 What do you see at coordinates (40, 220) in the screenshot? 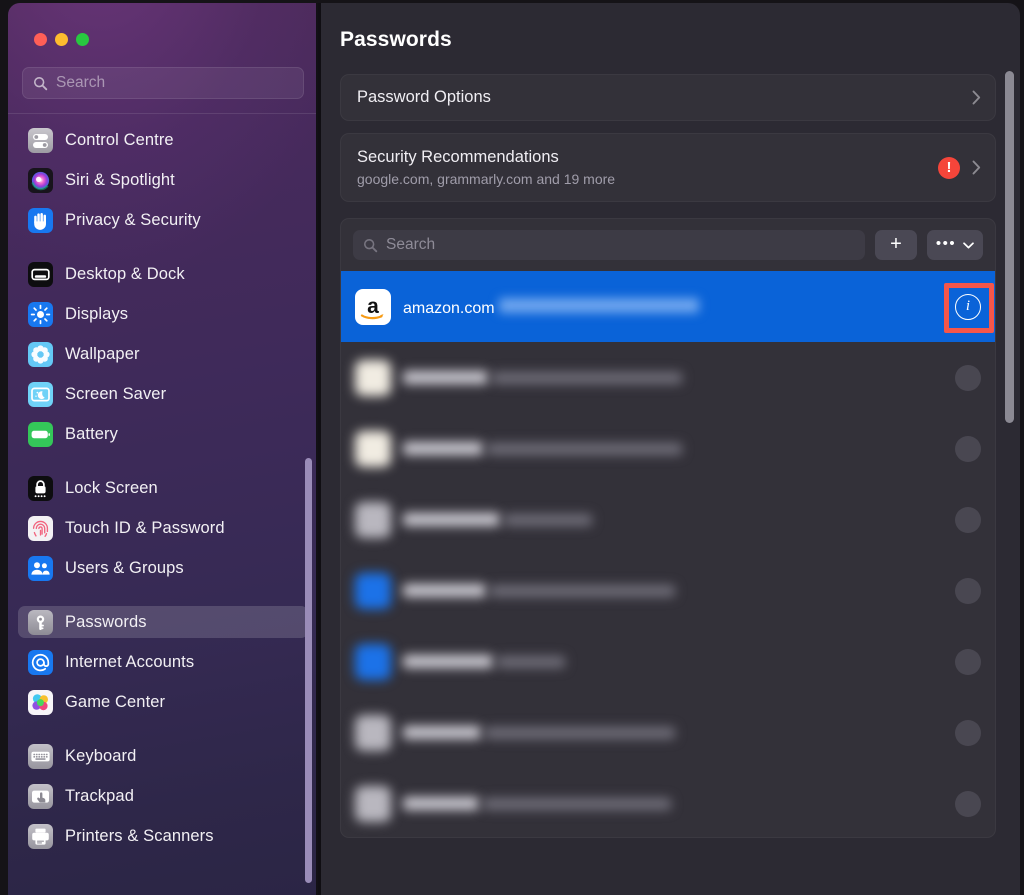
I see `privacy-hand-icon` at bounding box center [40, 220].